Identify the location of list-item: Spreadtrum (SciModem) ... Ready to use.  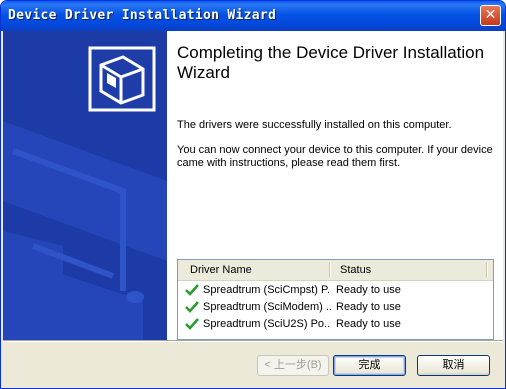
(335, 307).